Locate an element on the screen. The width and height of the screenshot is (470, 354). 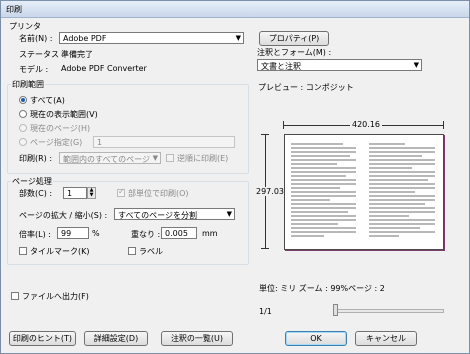
page-counter: 1/1 is located at coordinates (265, 311).